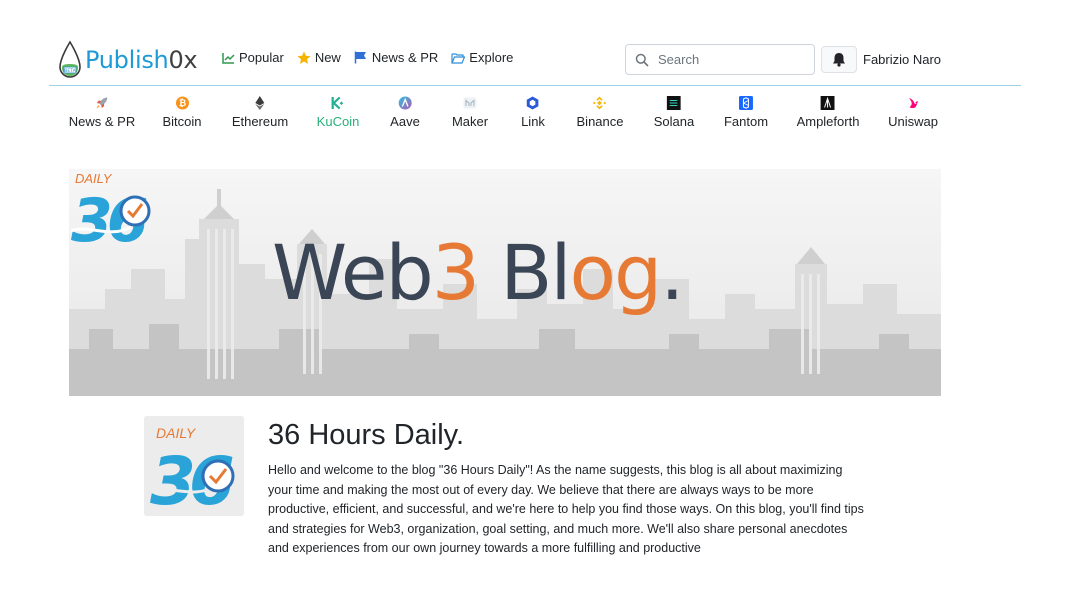 Image resolution: width=1077 pixels, height=605 pixels. Describe the element at coordinates (600, 103) in the screenshot. I see `binance-icon` at that location.